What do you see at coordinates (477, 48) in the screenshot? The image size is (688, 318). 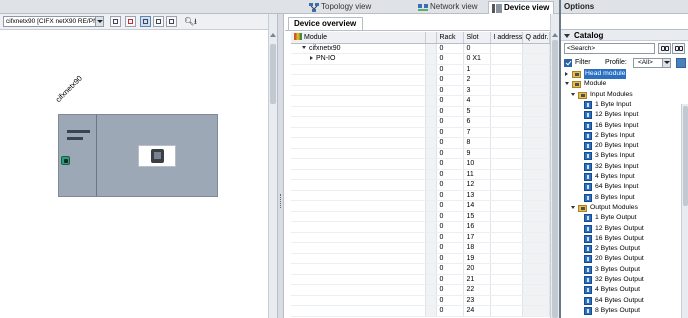 I see `slot-cell: 0` at bounding box center [477, 48].